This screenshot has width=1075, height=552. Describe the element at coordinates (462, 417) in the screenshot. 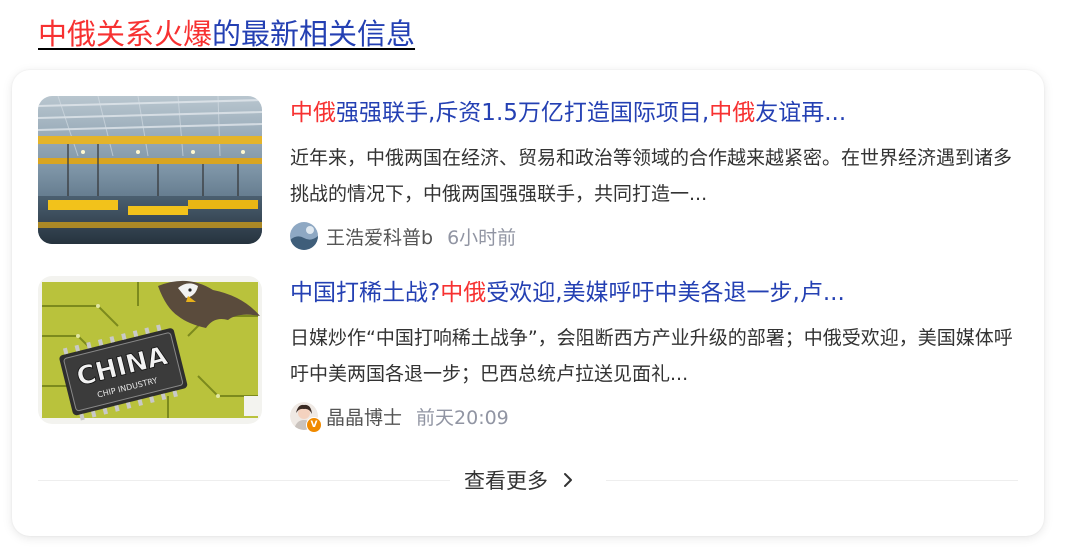

I see `post-time: 前天20:09` at that location.